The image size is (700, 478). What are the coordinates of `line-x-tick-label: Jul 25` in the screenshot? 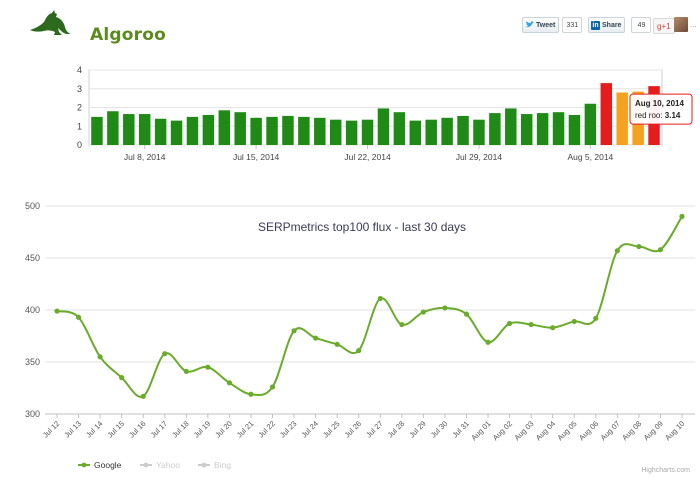 It's located at (331, 429).